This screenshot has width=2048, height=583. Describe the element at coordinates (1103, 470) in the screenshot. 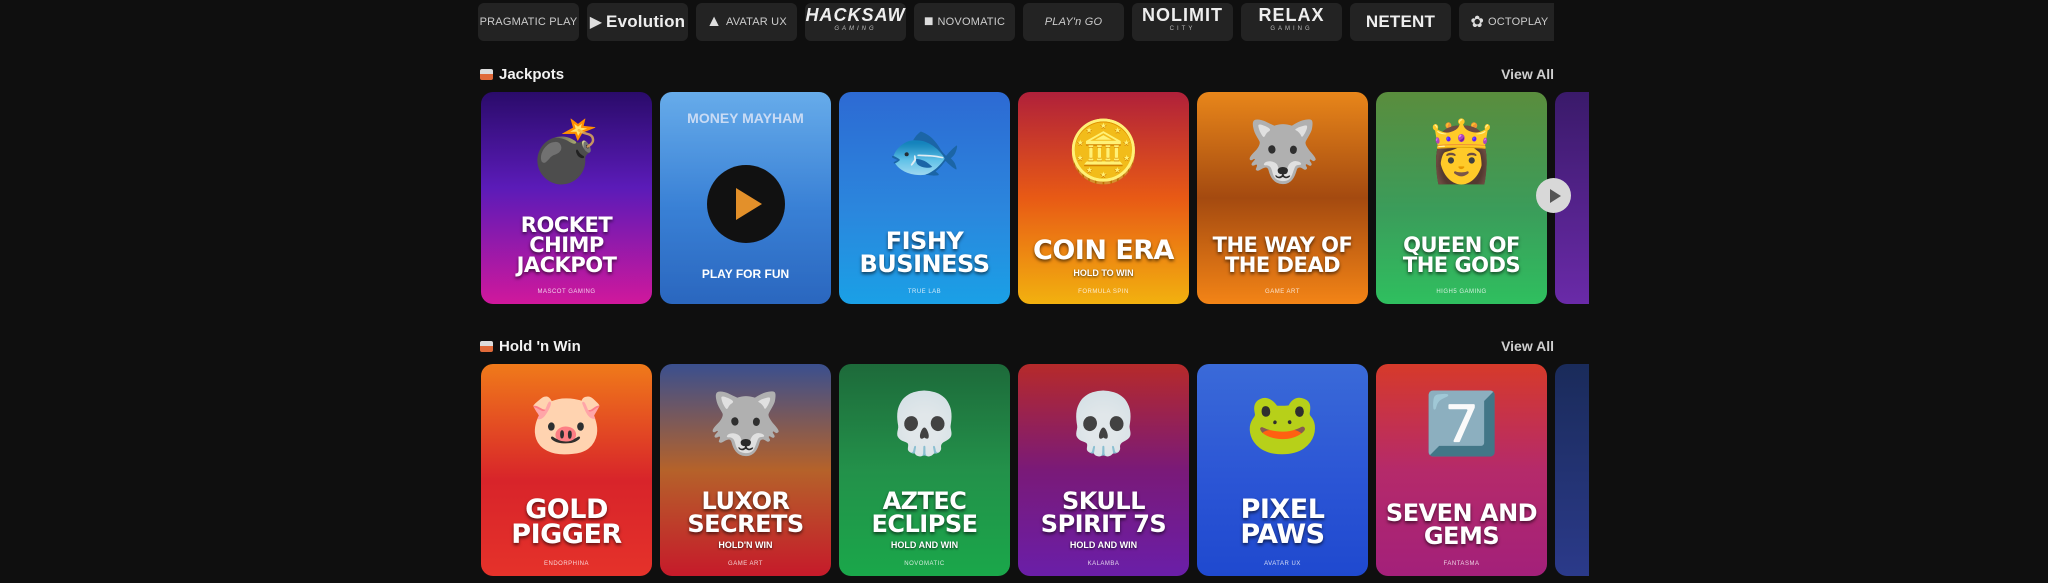

I see `game-tile: 💀 SKULL SPIRIT 7S HOLD AND WIN KALAMBA` at that location.